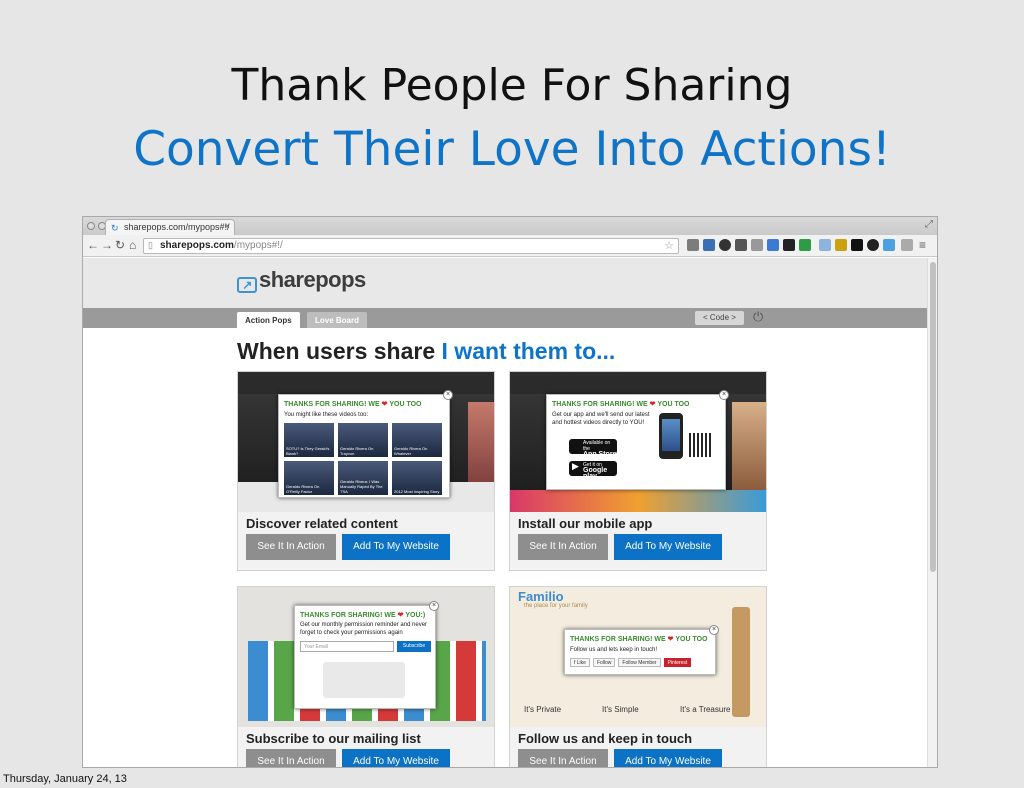 The image size is (1024, 788). I want to click on slide-subtitle: Convert Their Love Into Actions!, so click(512, 149).